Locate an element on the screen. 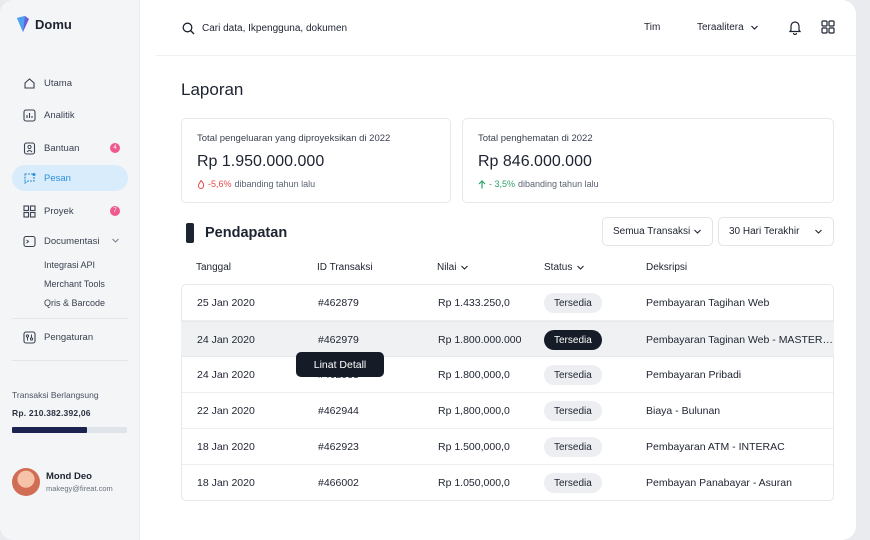 The height and width of the screenshot is (540, 870). cell-value: Rp 1.800,000,0 is located at coordinates (474, 375).